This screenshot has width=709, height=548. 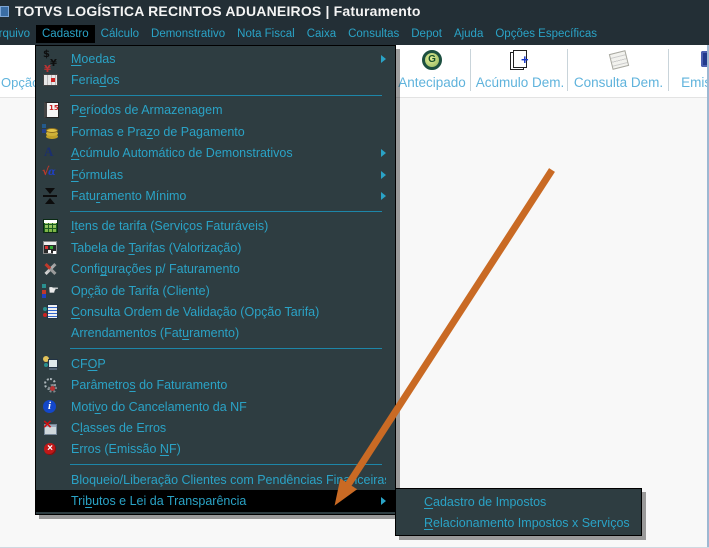 I want to click on info-icon, so click(x=50, y=407).